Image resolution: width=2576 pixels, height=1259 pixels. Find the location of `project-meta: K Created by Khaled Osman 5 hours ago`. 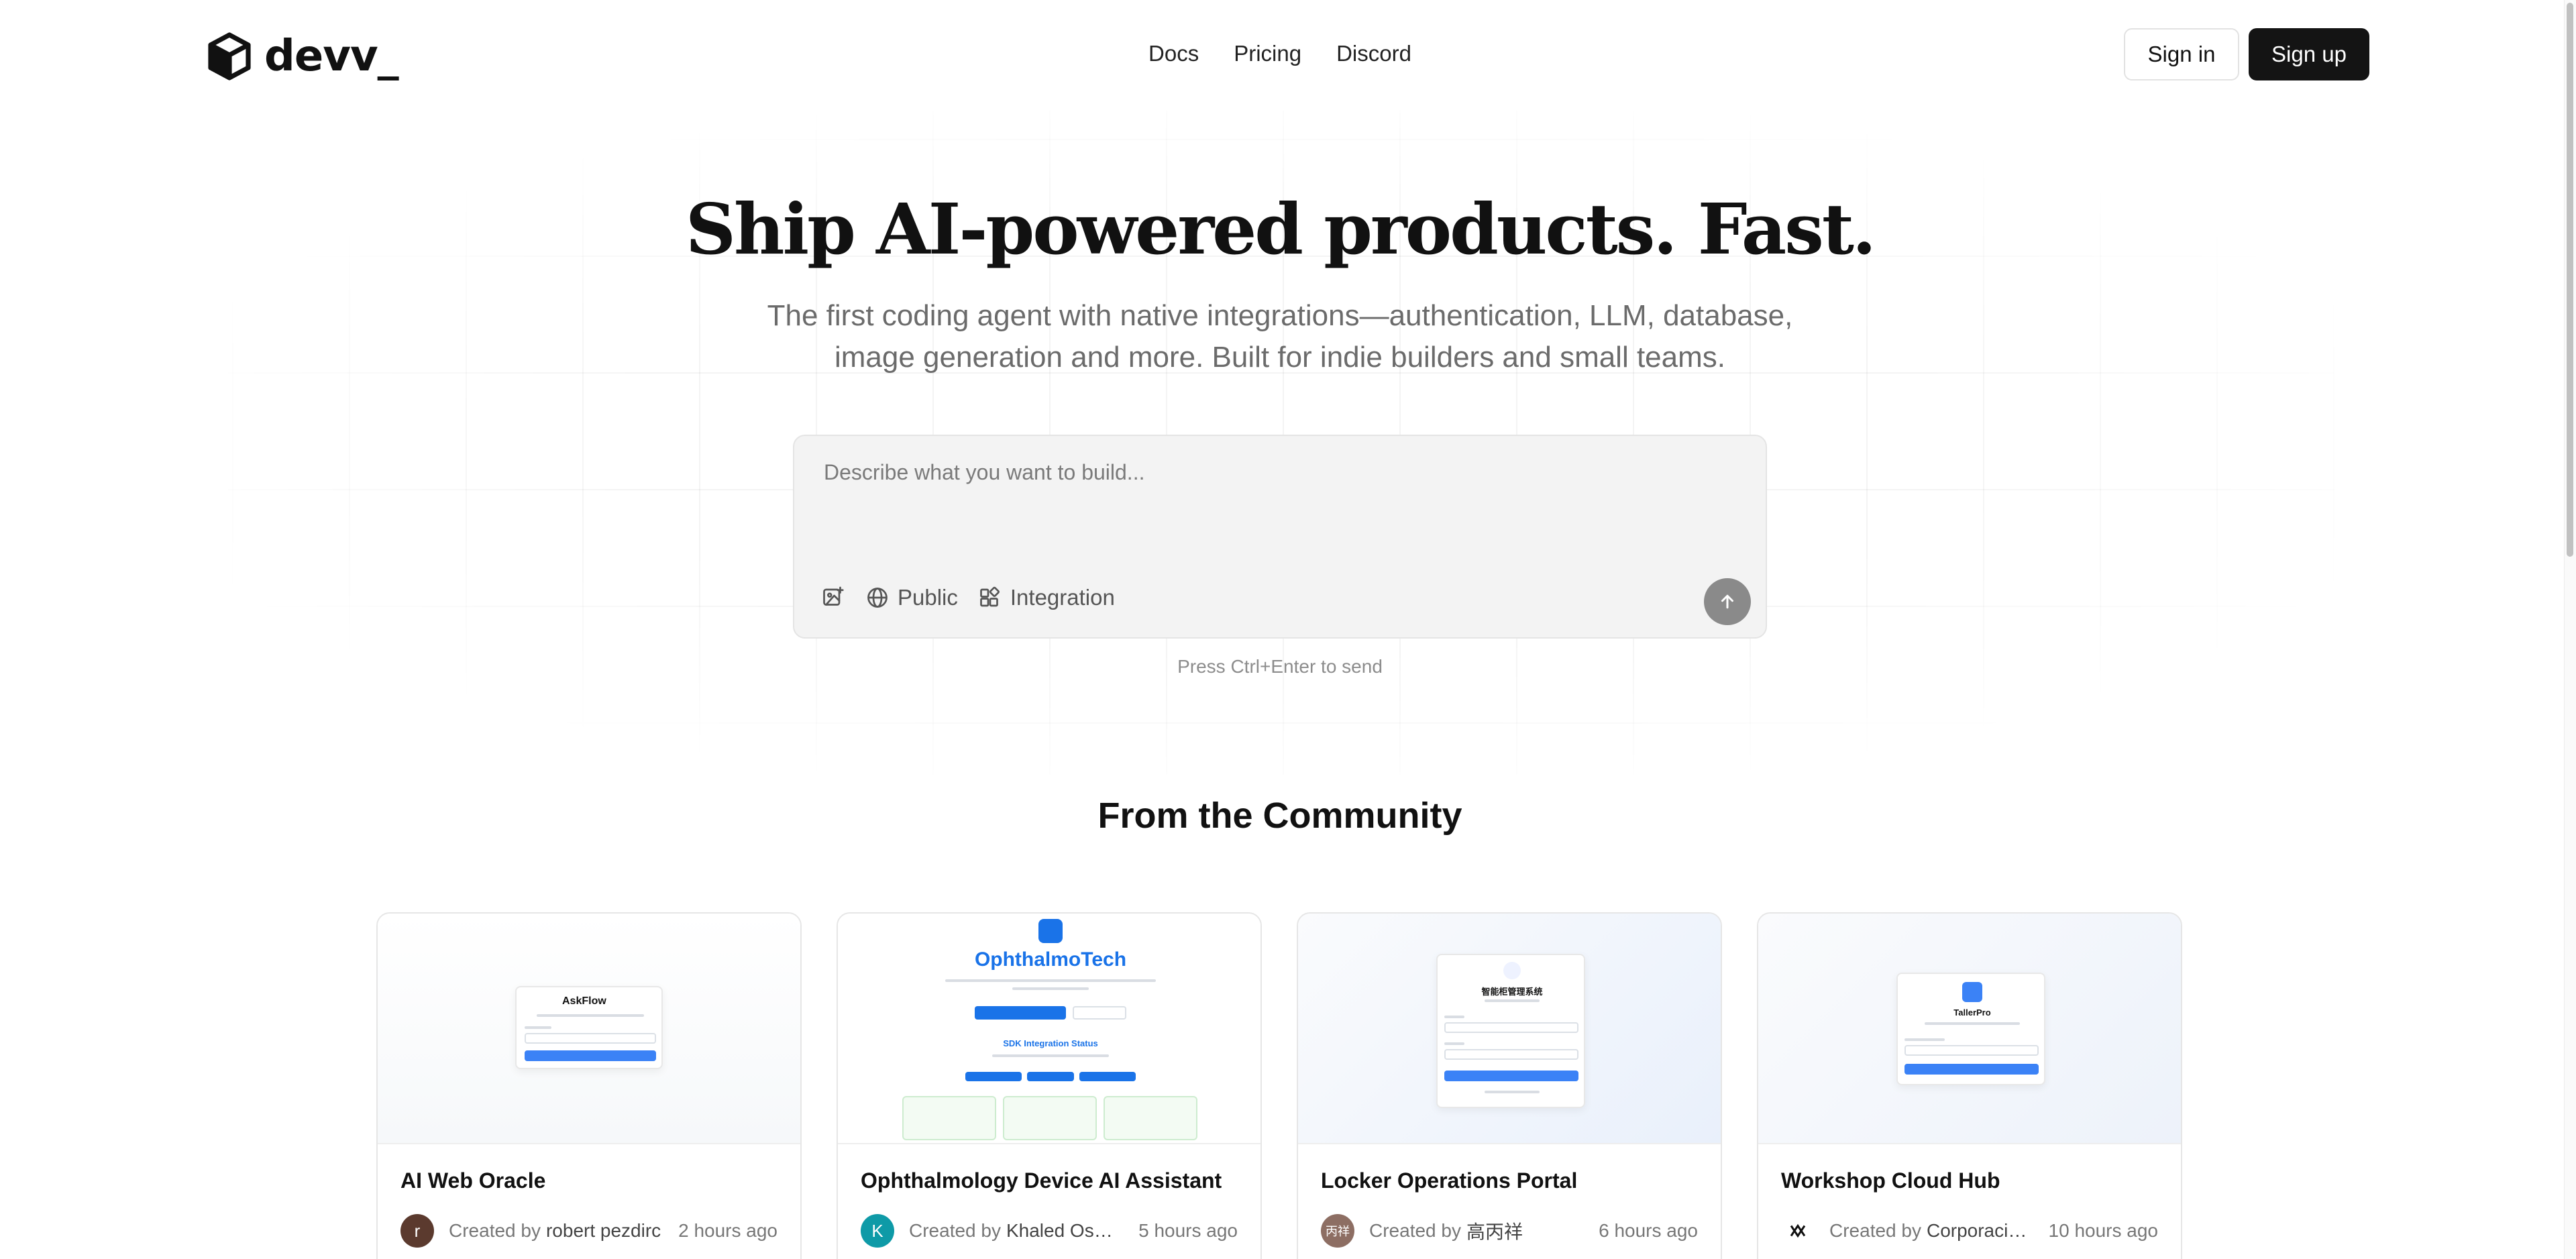

project-meta: K Created by Khaled Osman 5 hours ago is located at coordinates (1049, 1231).